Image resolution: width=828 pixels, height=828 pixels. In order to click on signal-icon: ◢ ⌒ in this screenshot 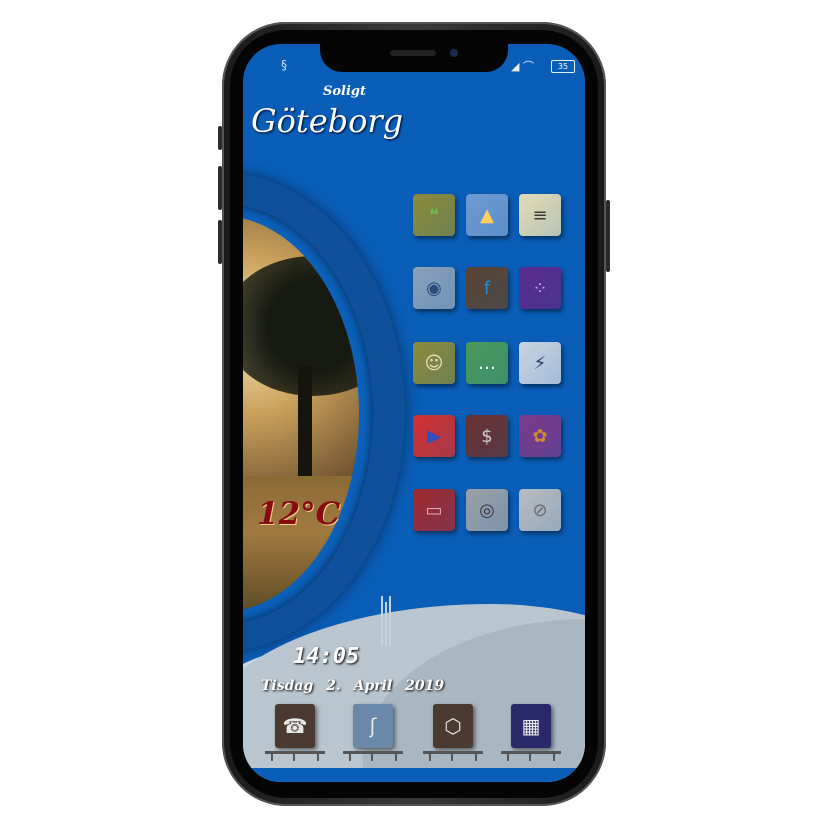, I will do `click(522, 66)`.